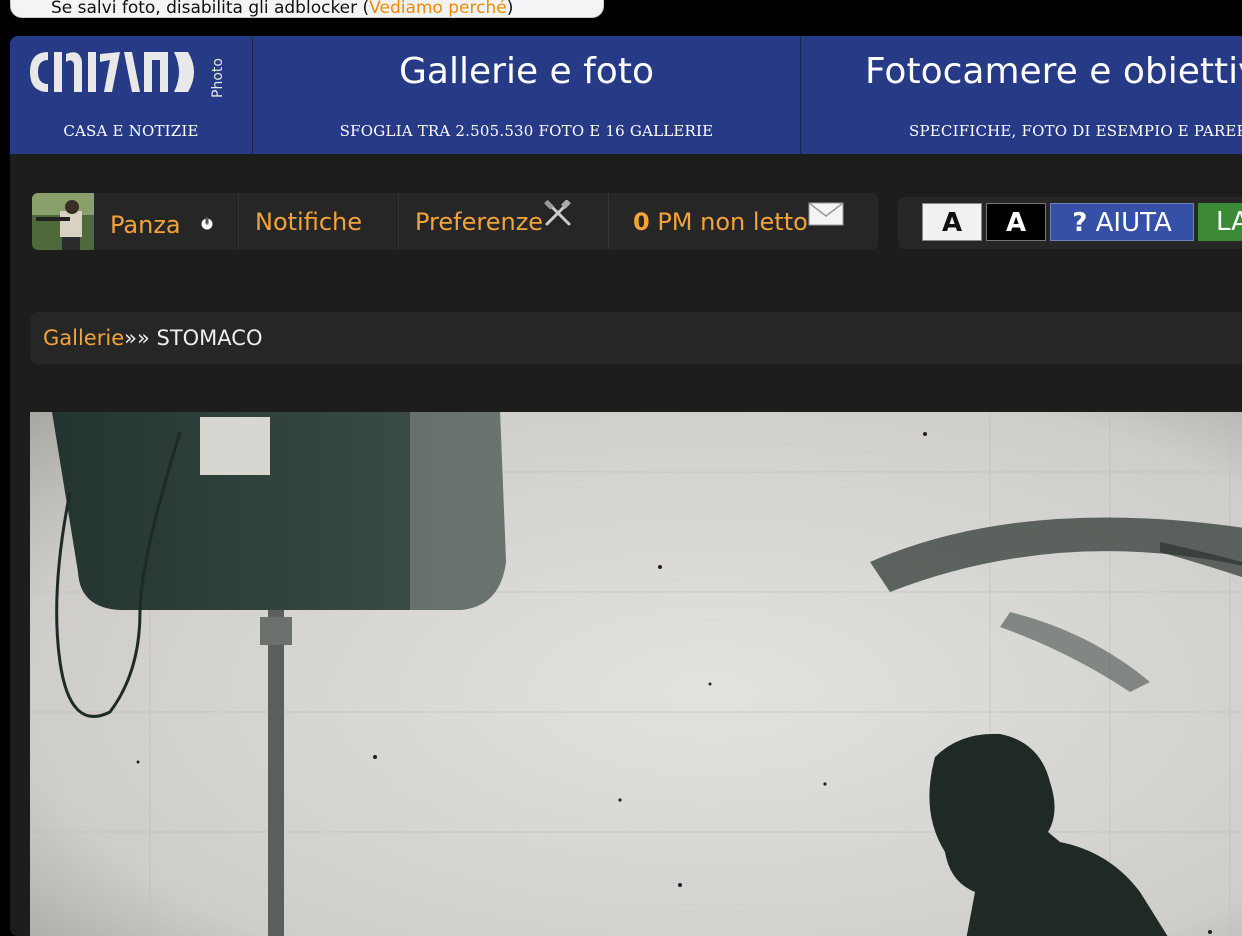 Image resolution: width=1242 pixels, height=936 pixels. Describe the element at coordinates (952, 222) in the screenshot. I see `light-theme-button: A` at that location.